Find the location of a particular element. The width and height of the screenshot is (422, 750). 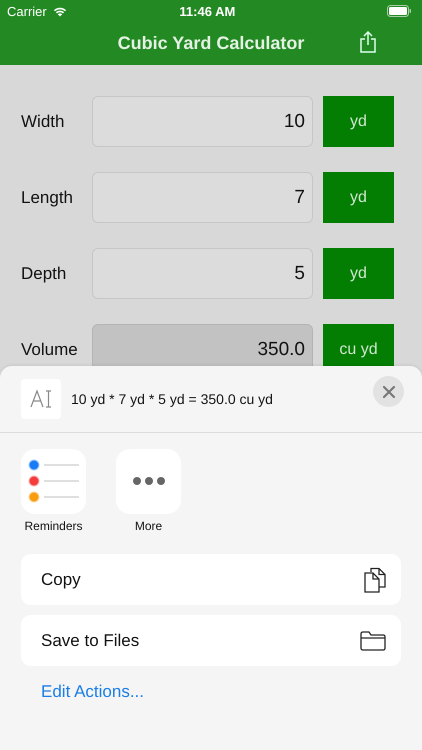

more-icon is located at coordinates (148, 481).